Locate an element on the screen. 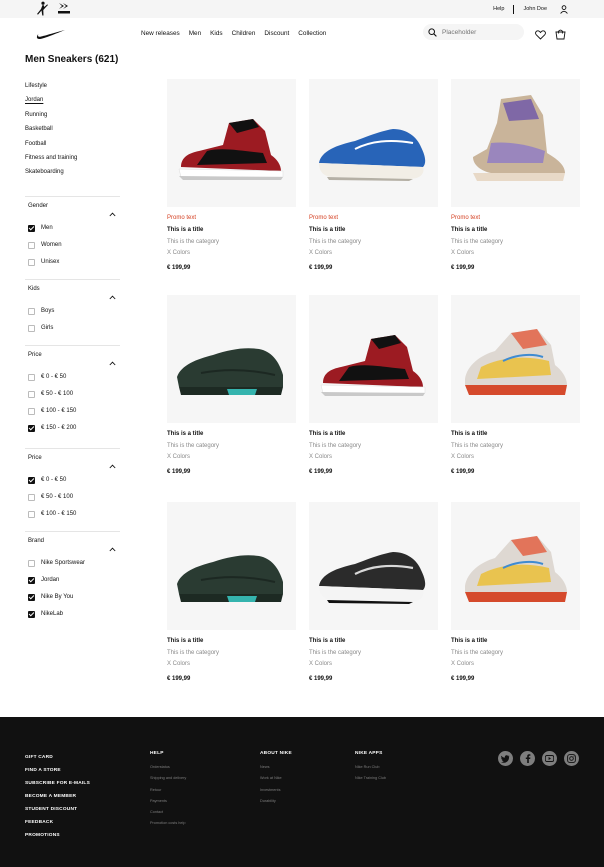 Image resolution: width=604 pixels, height=867 pixels. filter-option: € 150 - € 200 is located at coordinates (52, 428).